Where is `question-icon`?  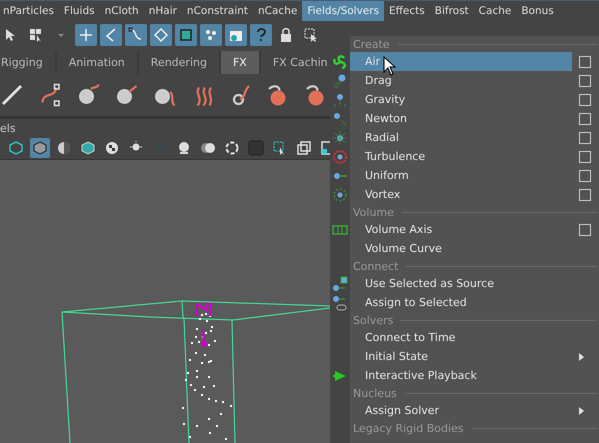 question-icon is located at coordinates (261, 35).